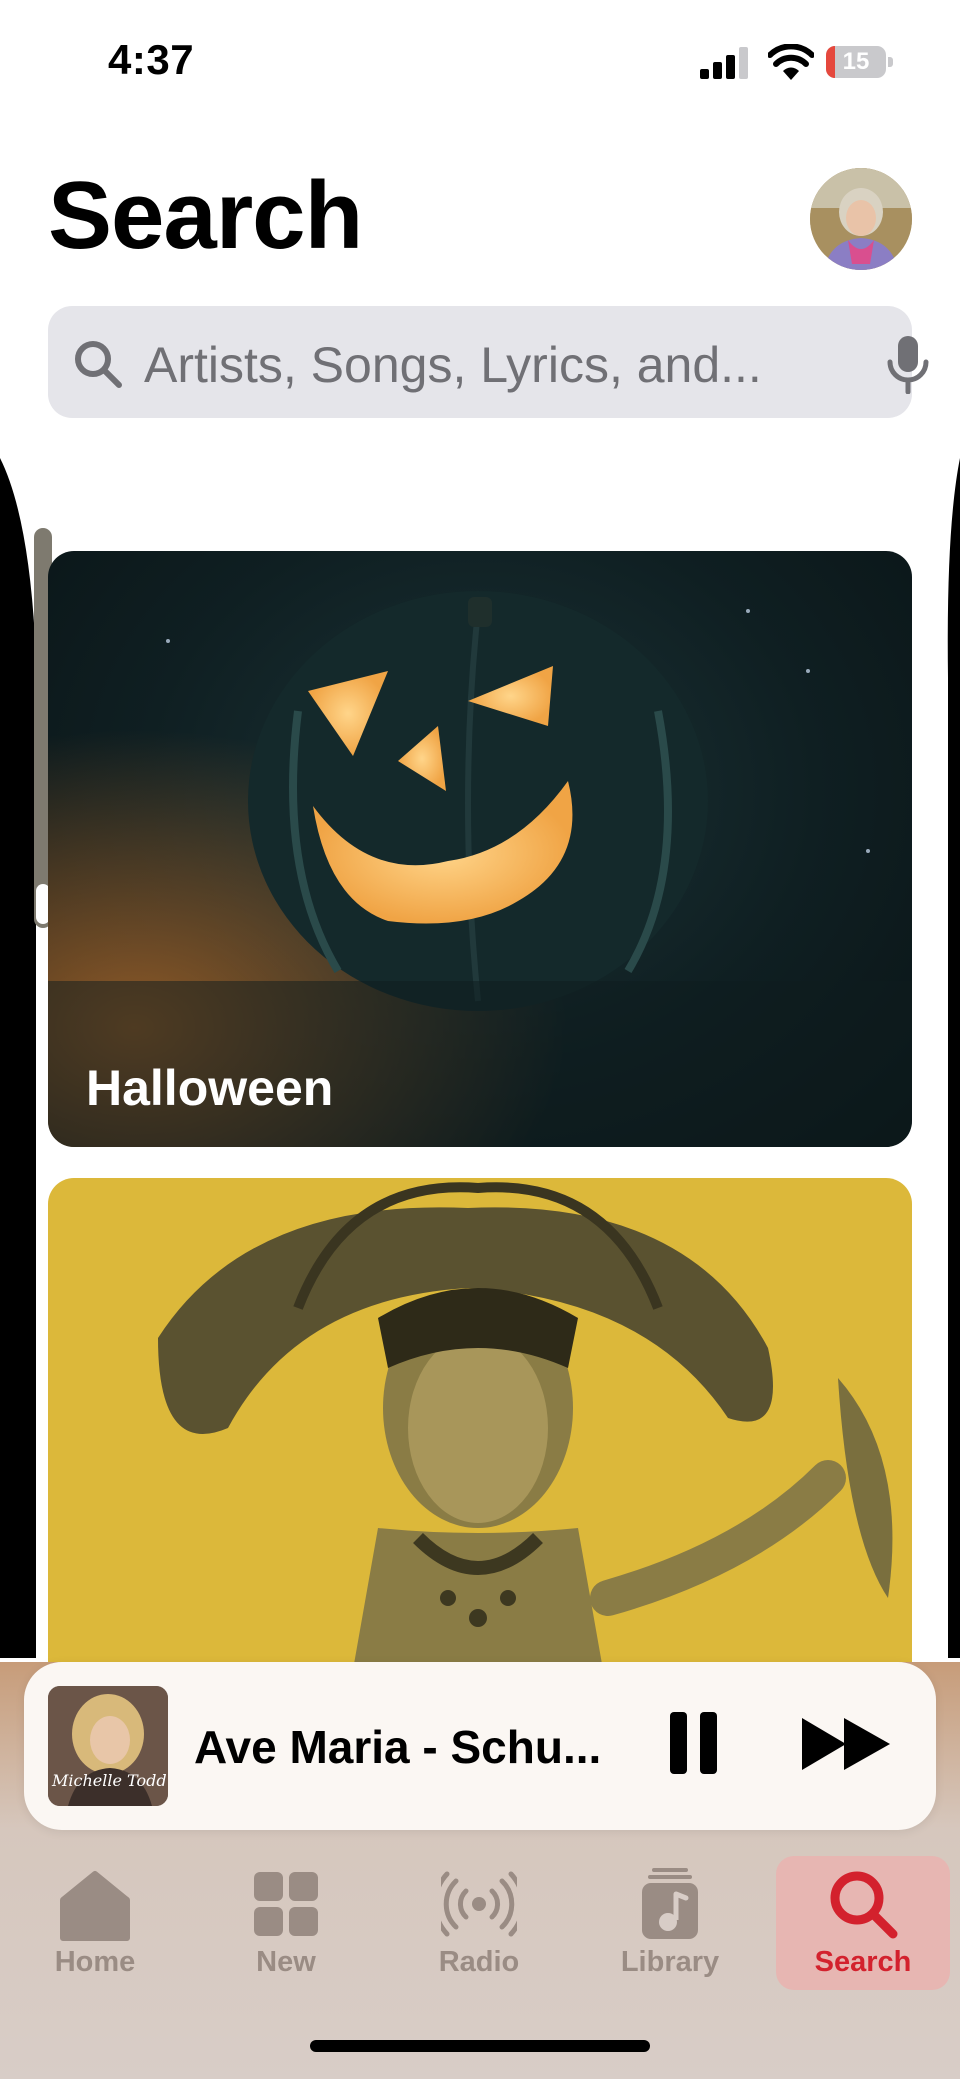 The width and height of the screenshot is (960, 2079). Describe the element at coordinates (480, 60) in the screenshot. I see `status-bar: 4:37 15` at that location.